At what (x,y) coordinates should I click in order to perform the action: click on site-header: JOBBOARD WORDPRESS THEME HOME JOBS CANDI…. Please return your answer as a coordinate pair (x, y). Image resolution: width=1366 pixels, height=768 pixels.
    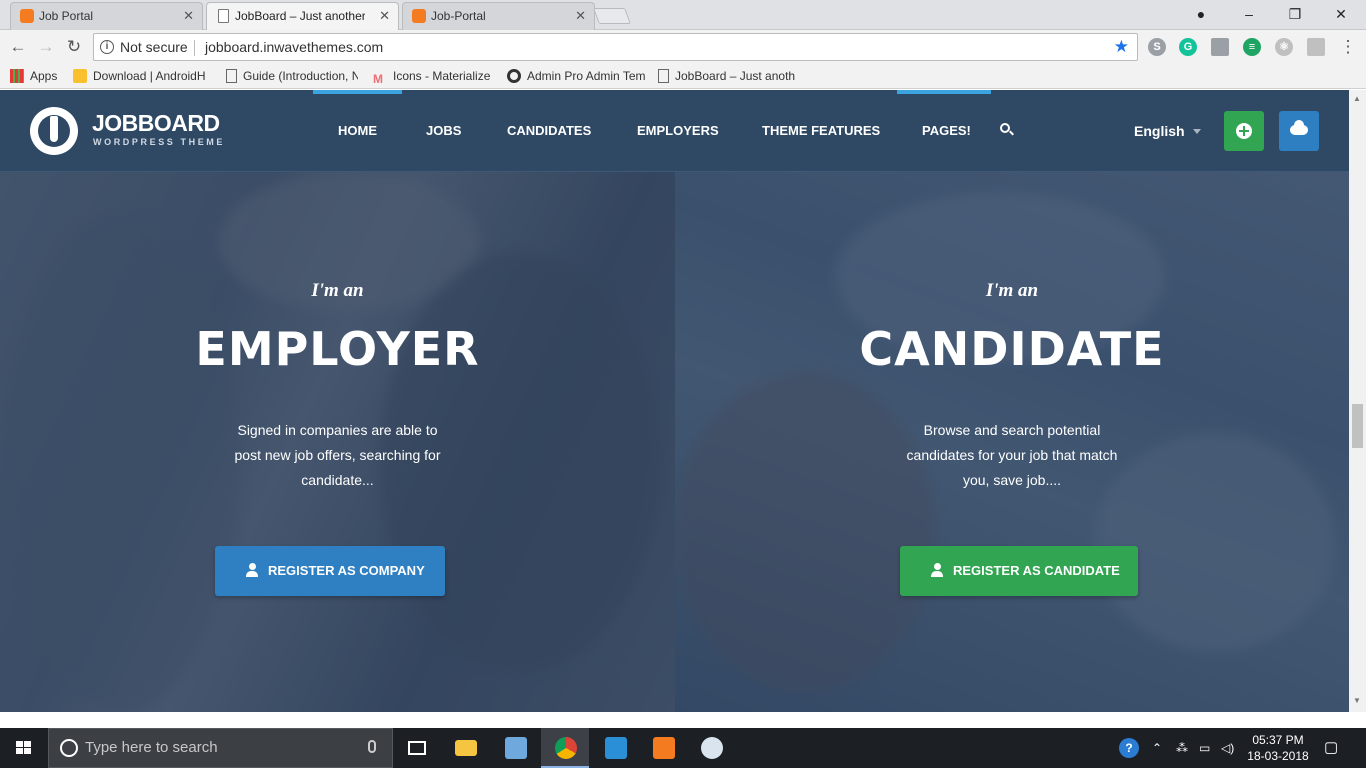
    Looking at the image, I should click on (674, 131).